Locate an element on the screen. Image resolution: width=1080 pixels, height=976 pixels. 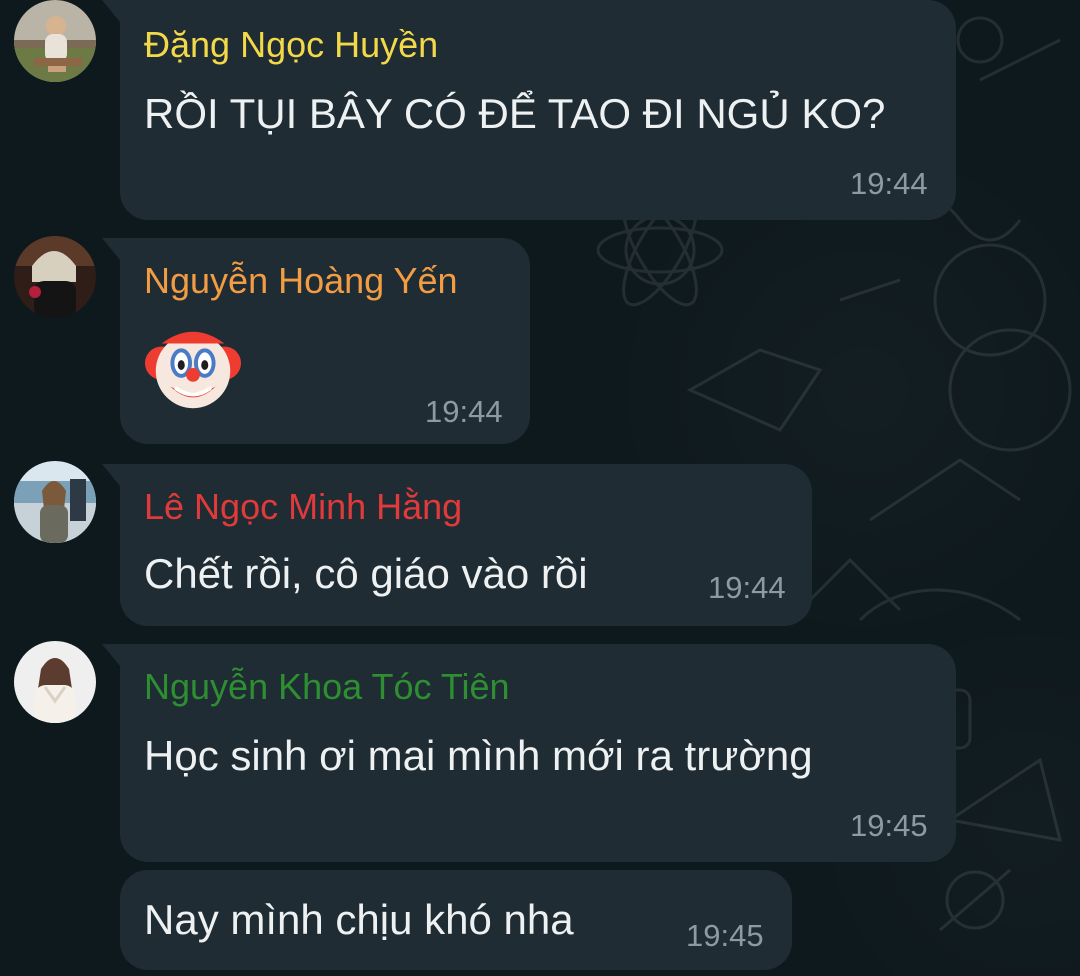
sender-name: Đặng Ngọc Huyền is located at coordinates (291, 44).